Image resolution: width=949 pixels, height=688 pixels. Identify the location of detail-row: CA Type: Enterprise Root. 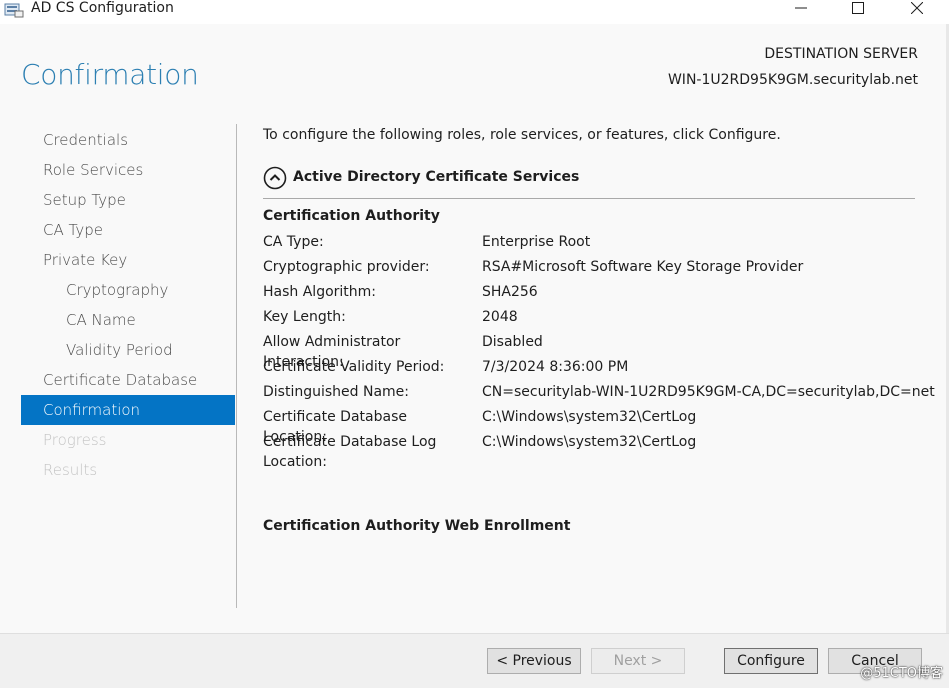
(593, 244).